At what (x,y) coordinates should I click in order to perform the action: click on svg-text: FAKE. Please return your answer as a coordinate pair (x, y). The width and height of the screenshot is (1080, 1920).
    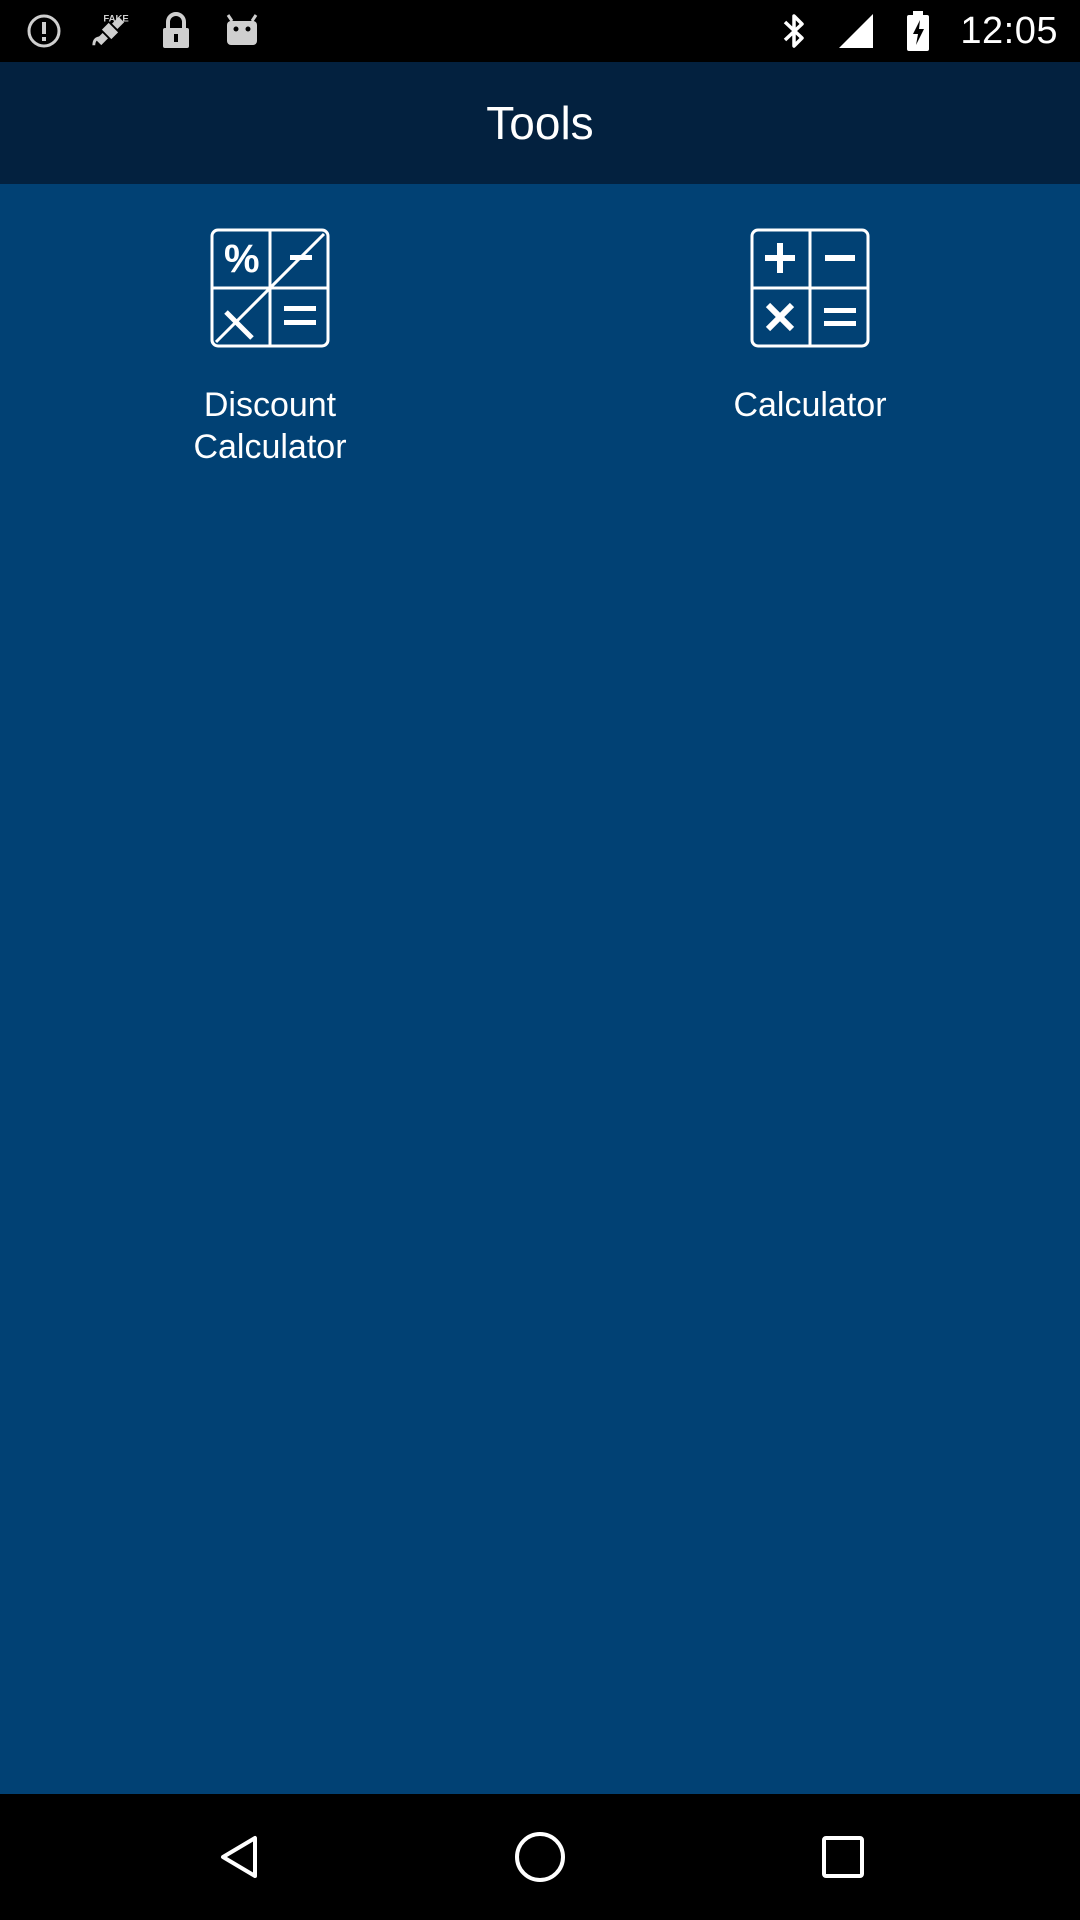
    Looking at the image, I should click on (115, 18).